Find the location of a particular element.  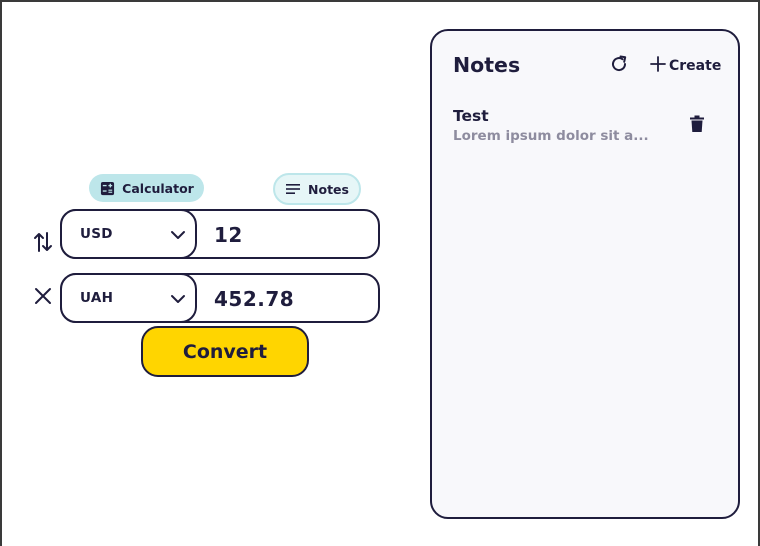

create-note-button: Create is located at coordinates (685, 66).